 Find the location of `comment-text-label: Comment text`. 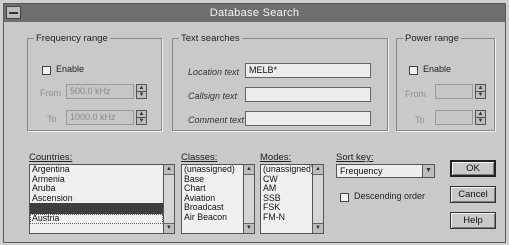

comment-text-label: Comment text is located at coordinates (216, 120).